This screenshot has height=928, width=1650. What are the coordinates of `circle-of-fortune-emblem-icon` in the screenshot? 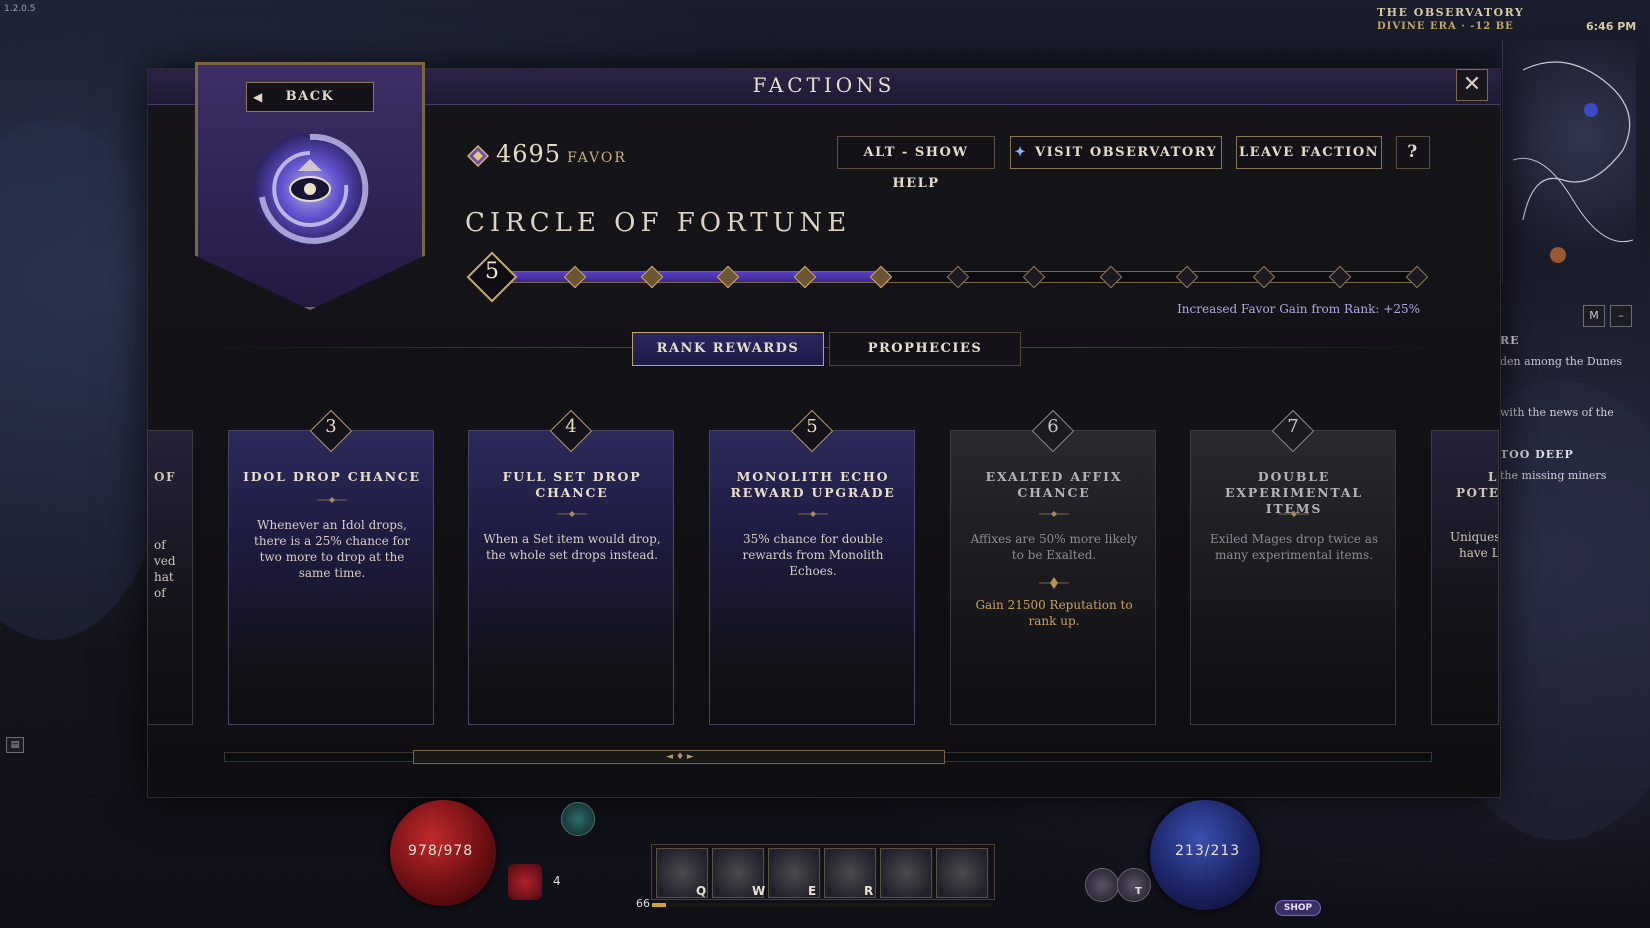 It's located at (311, 189).